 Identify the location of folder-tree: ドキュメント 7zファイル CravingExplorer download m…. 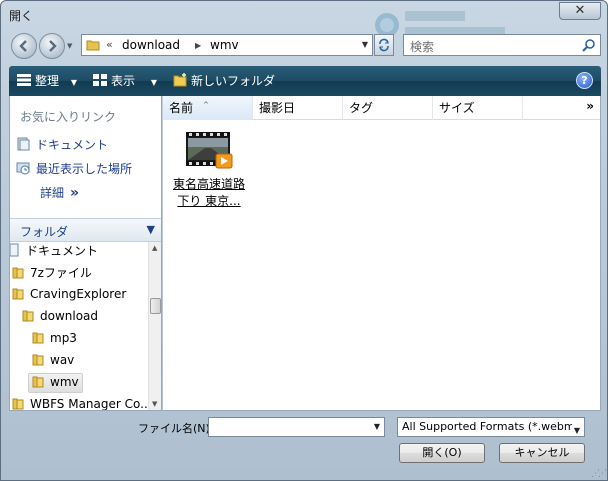
(79, 326).